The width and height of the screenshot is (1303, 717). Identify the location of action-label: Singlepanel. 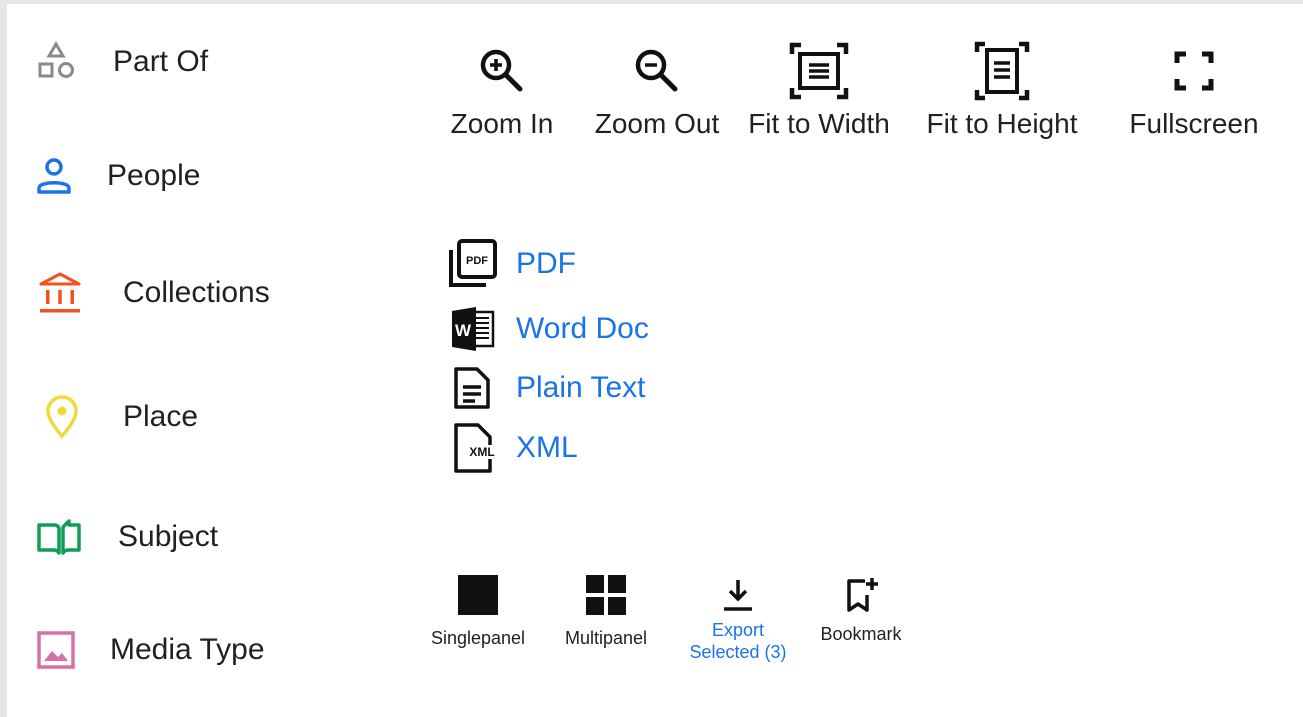
(478, 638).